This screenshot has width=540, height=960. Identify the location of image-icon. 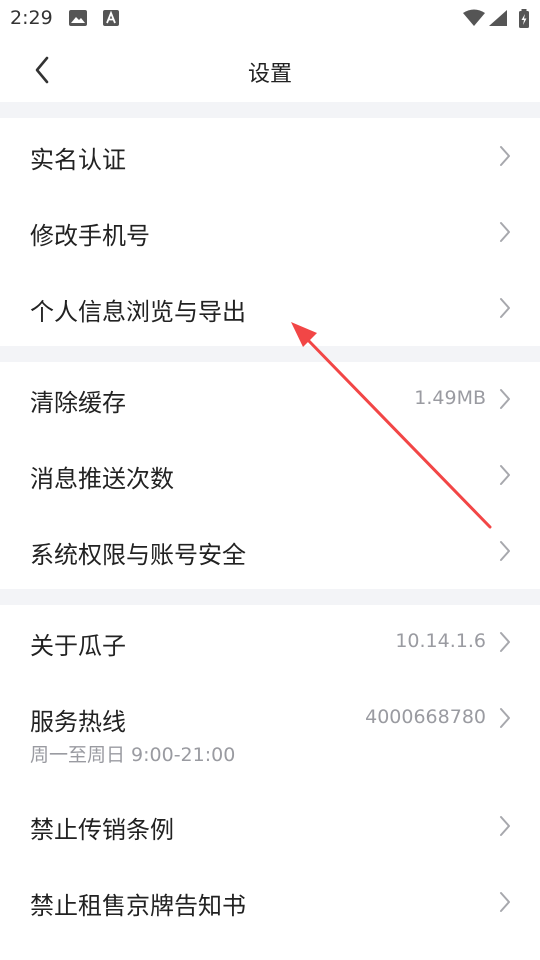
(78, 18).